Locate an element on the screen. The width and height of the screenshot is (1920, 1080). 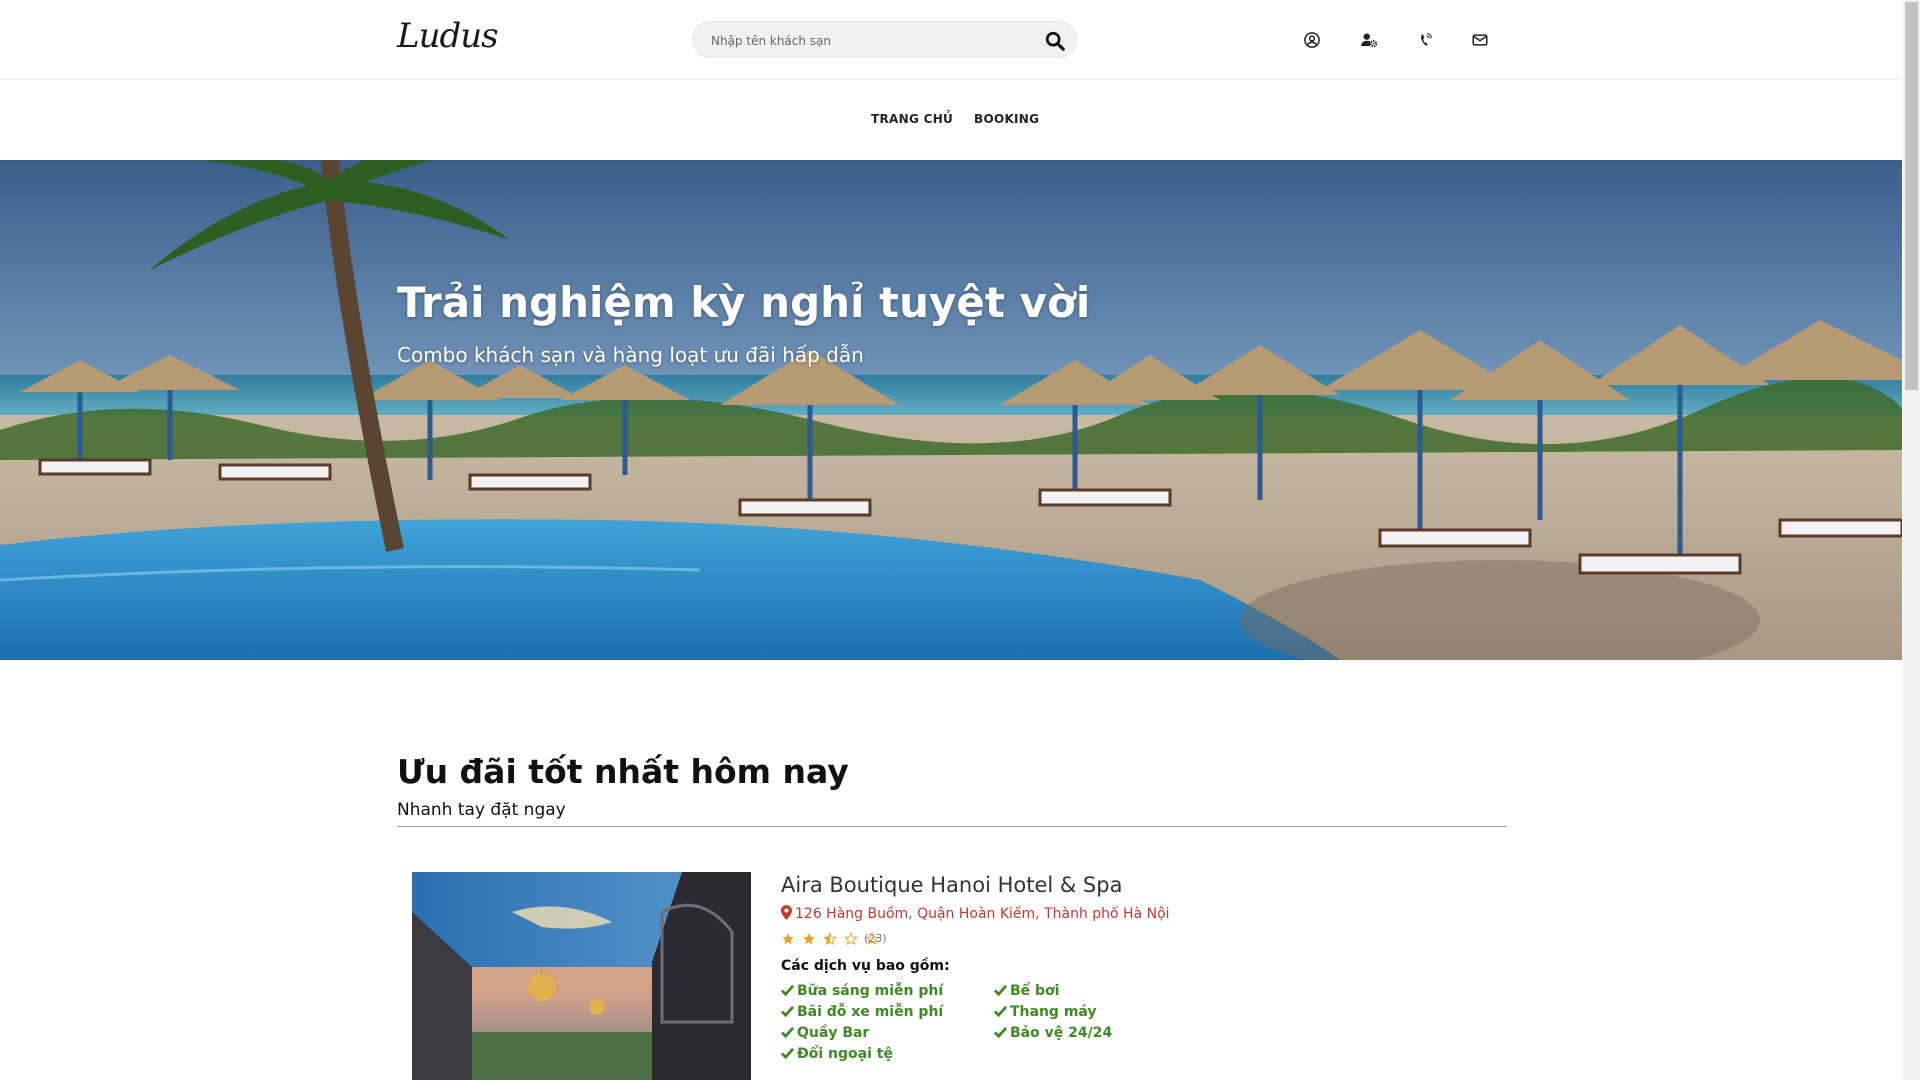
user-circle-icon is located at coordinates (1312, 40).